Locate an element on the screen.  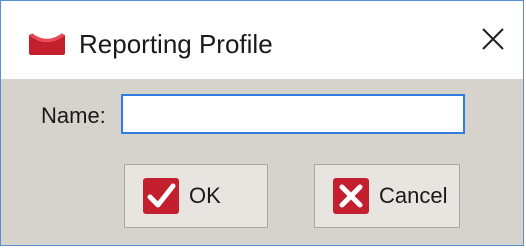
window-title: Reporting Profile is located at coordinates (176, 44).